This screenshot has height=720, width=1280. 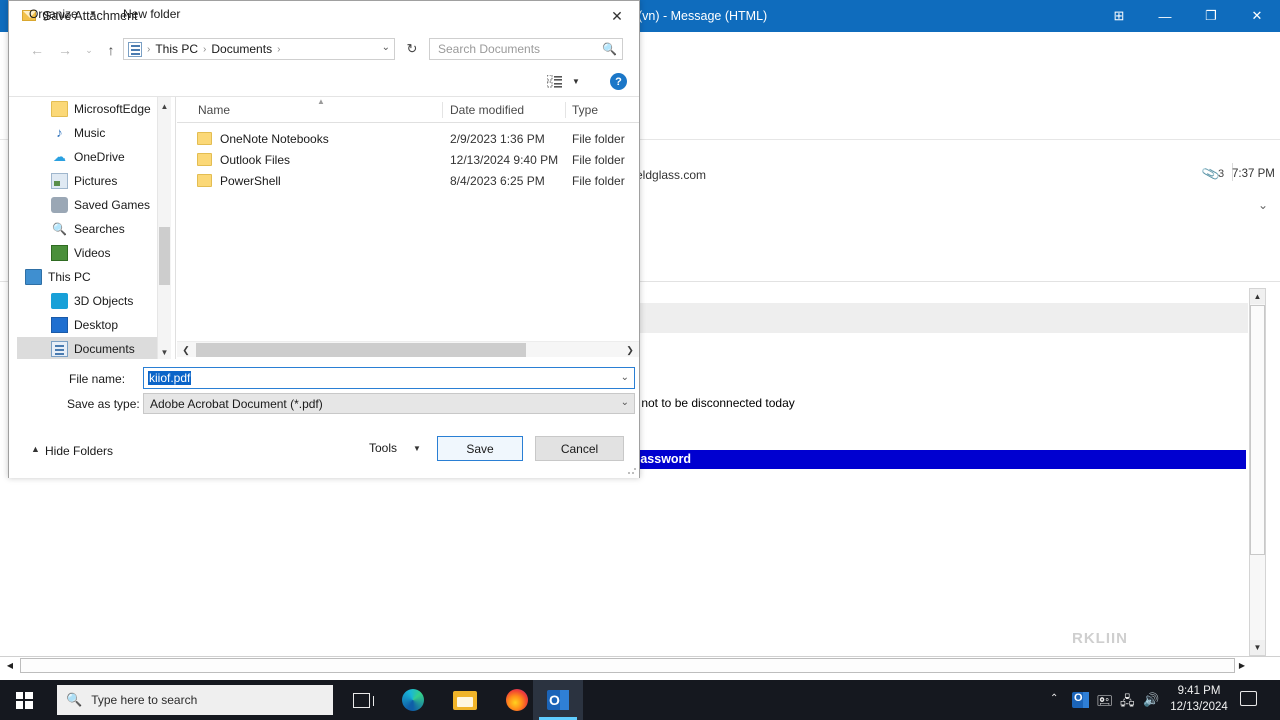 I want to click on message-horizontal-scrollbar: ◀ ▶, so click(x=640, y=665).